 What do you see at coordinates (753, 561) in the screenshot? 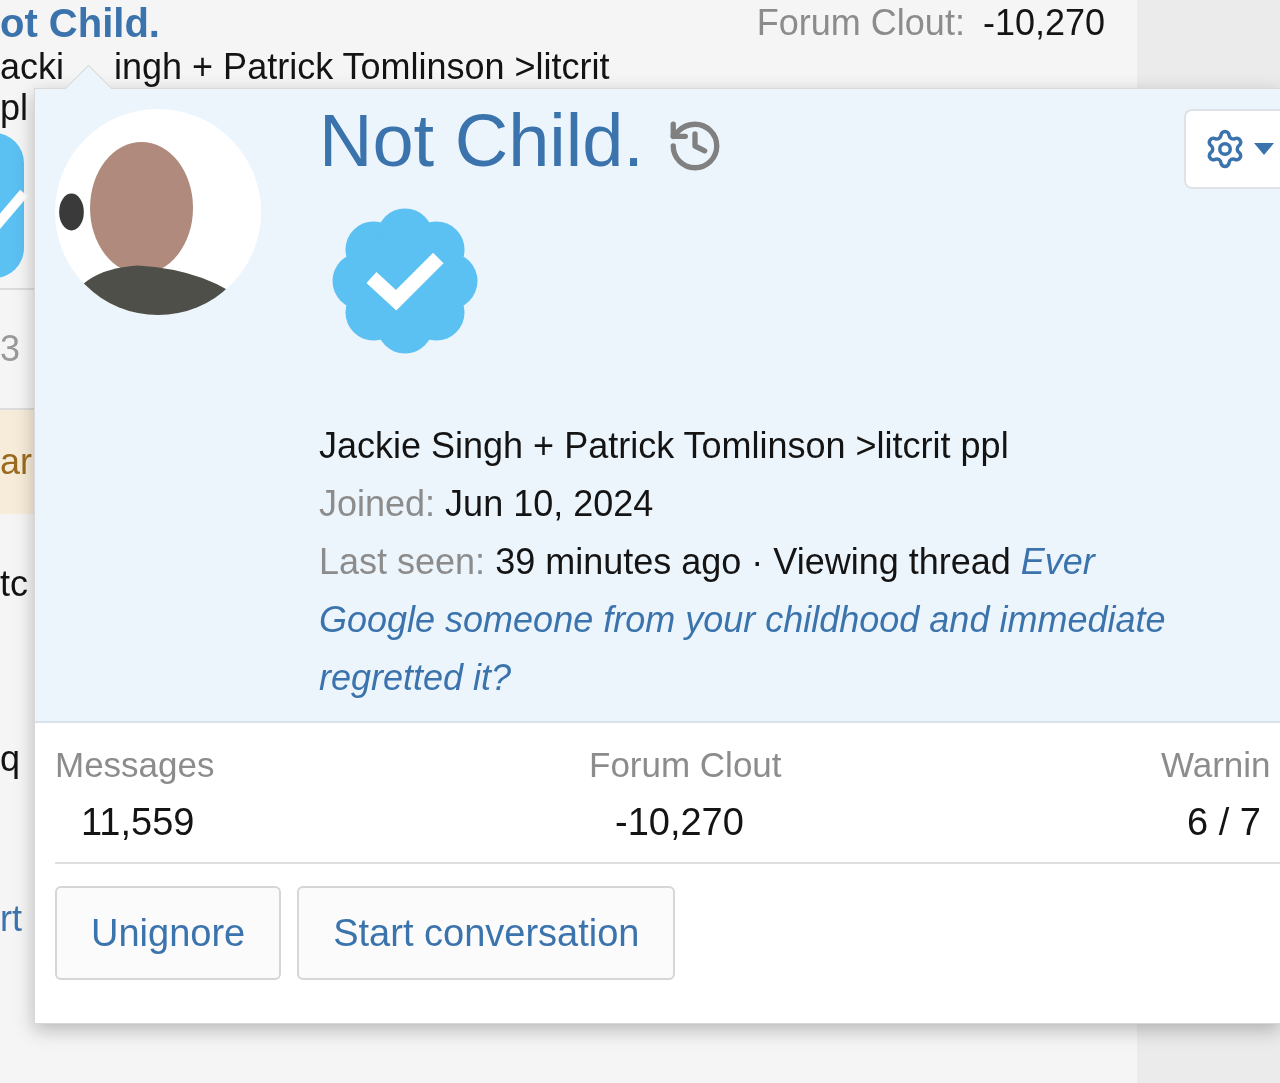
I see `last-seen-text: 39 minutes ago · Viewing thread` at bounding box center [753, 561].